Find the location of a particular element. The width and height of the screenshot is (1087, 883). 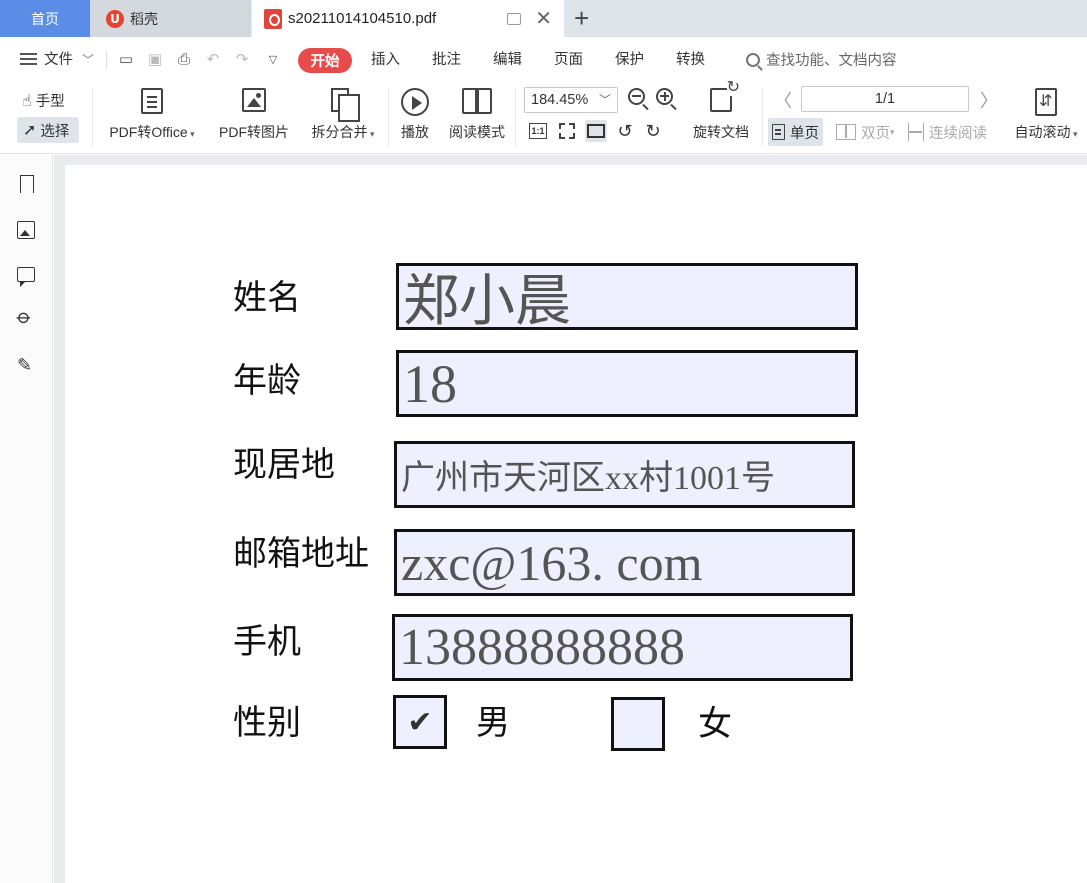

actual-size-button: 1:1 is located at coordinates (538, 131).